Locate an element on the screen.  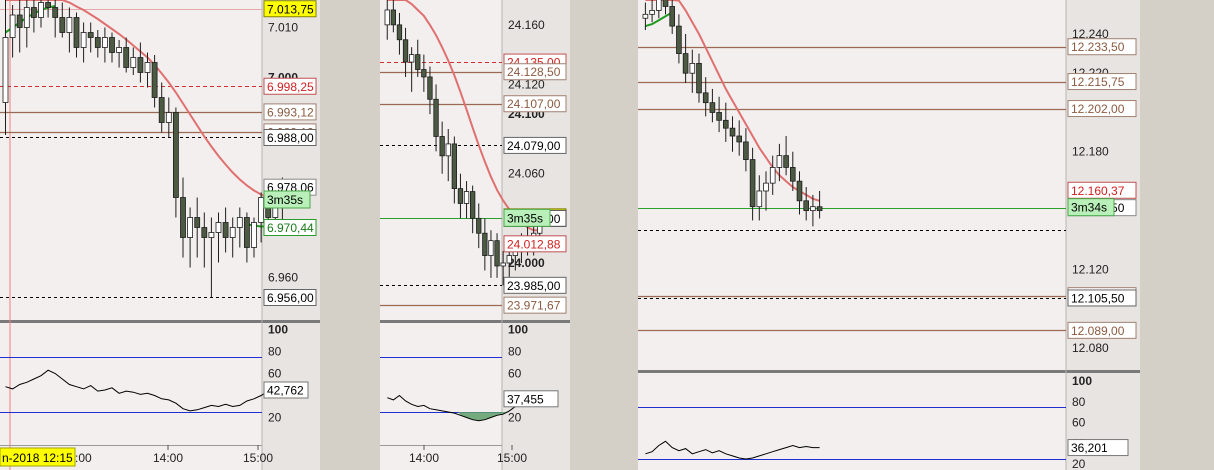
pane-gap is located at coordinates (350, 235).